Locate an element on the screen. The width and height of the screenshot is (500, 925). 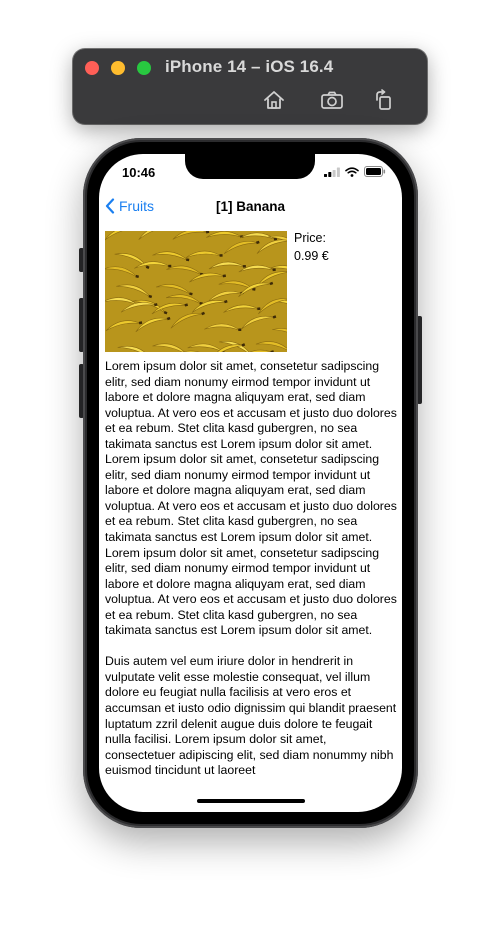
minimize-window-button is located at coordinates (118, 68).